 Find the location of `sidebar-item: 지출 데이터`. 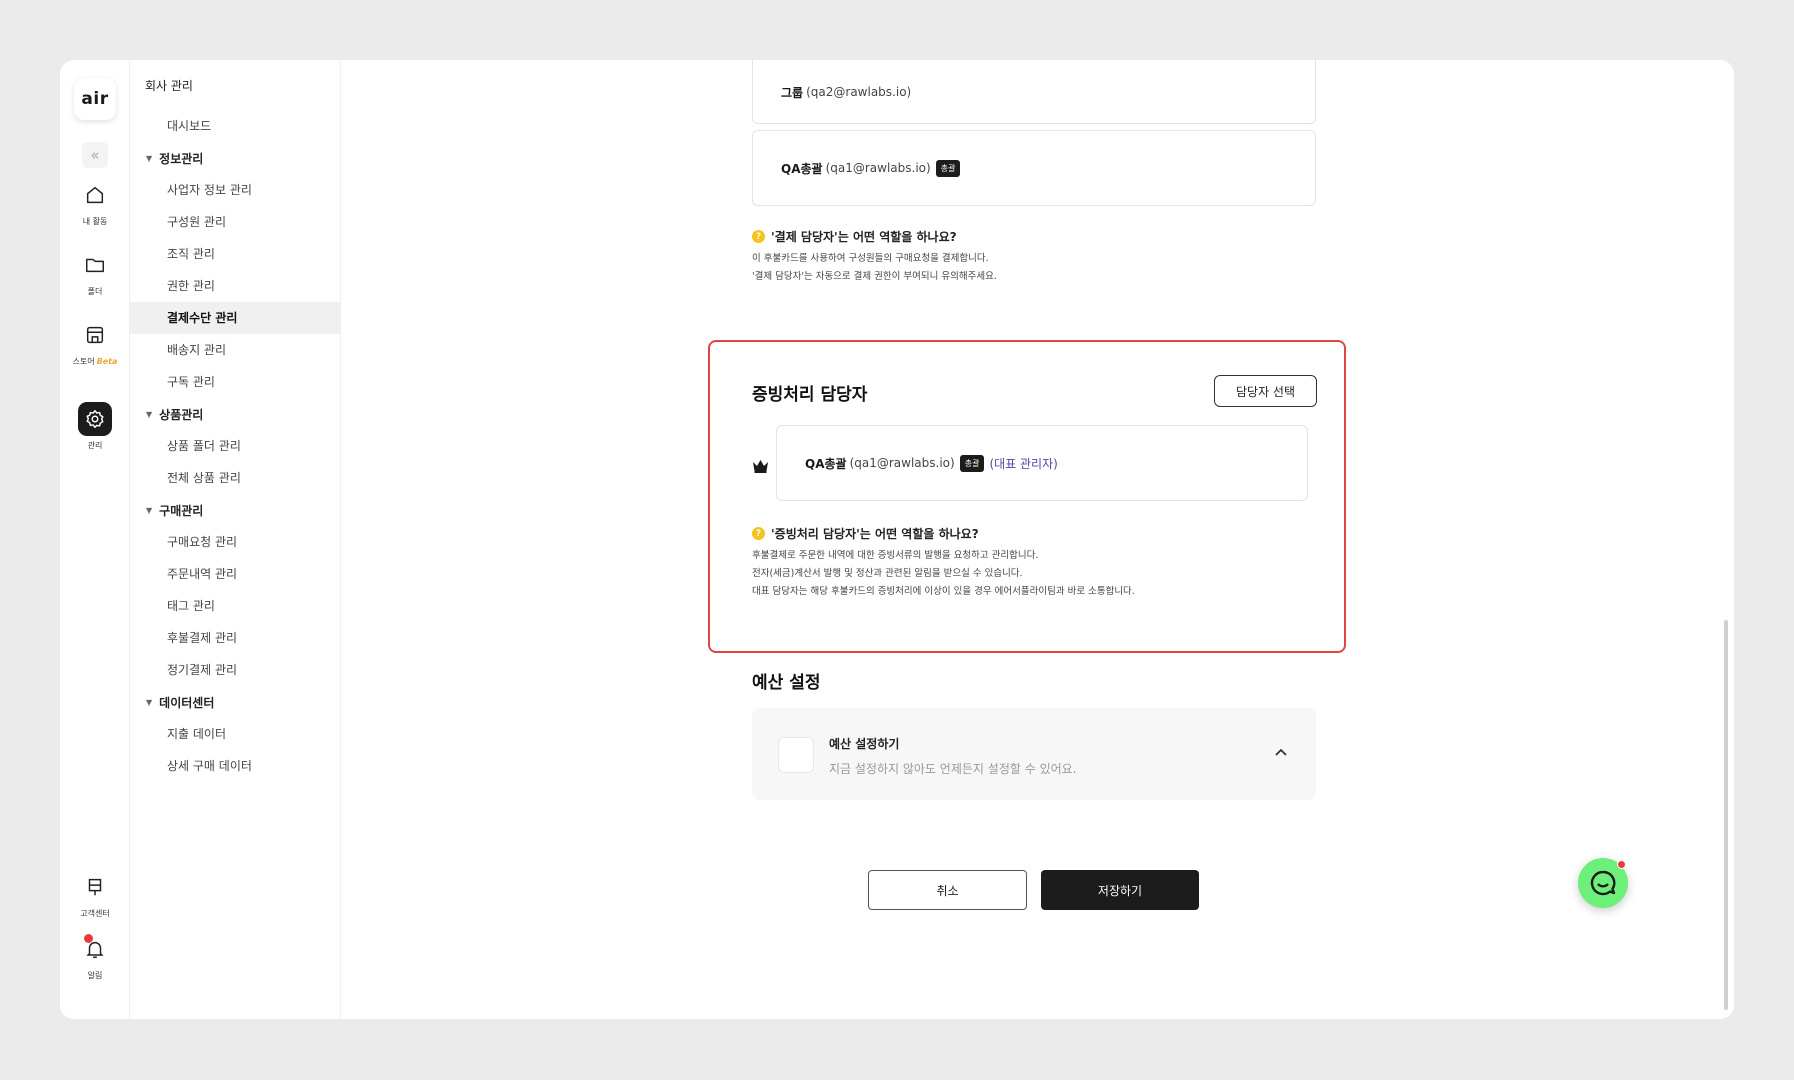

sidebar-item: 지출 데이터 is located at coordinates (235, 734).